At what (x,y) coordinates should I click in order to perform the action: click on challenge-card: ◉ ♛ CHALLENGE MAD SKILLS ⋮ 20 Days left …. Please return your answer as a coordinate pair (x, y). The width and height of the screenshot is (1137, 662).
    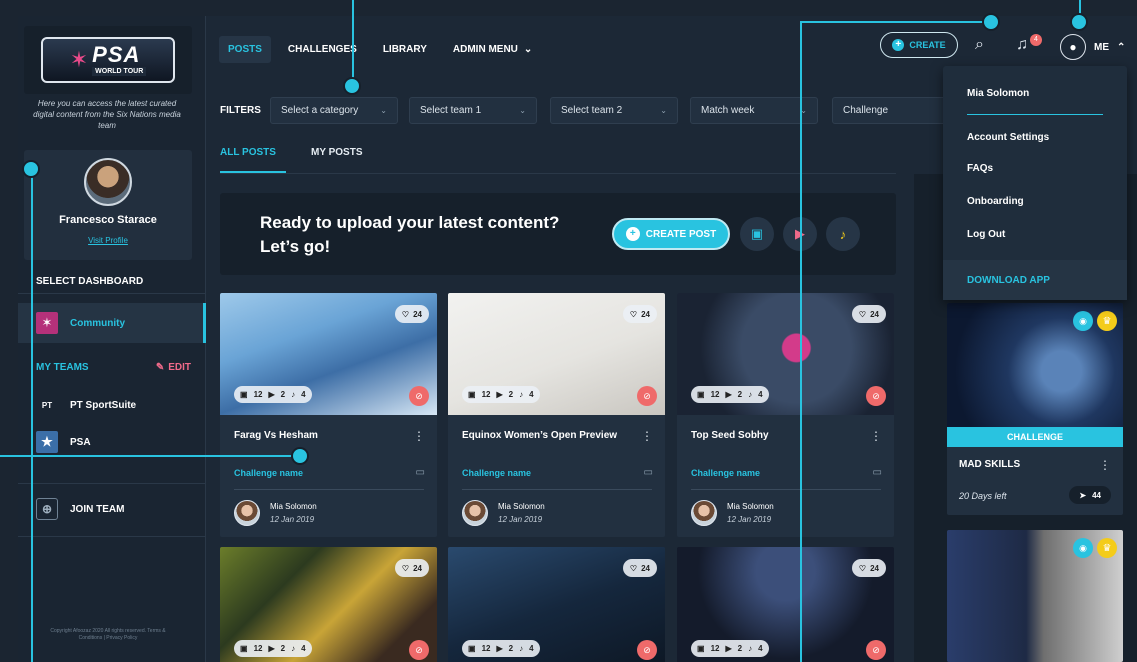
    Looking at the image, I should click on (1035, 409).